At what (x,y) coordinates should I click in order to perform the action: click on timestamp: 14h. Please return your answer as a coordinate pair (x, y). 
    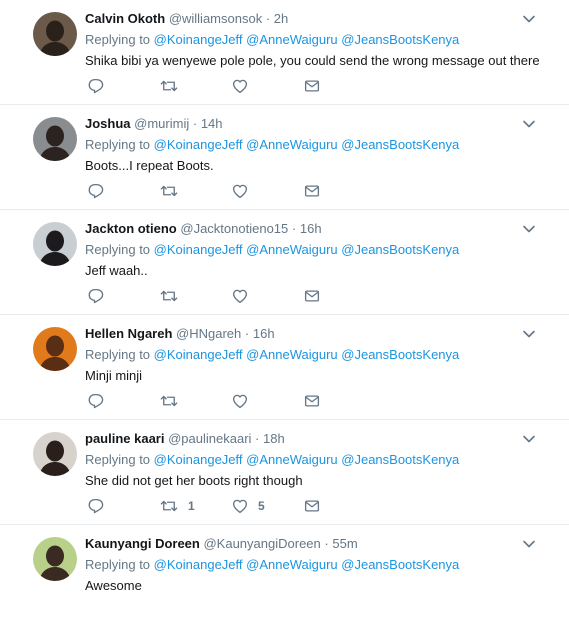
    Looking at the image, I should click on (212, 123).